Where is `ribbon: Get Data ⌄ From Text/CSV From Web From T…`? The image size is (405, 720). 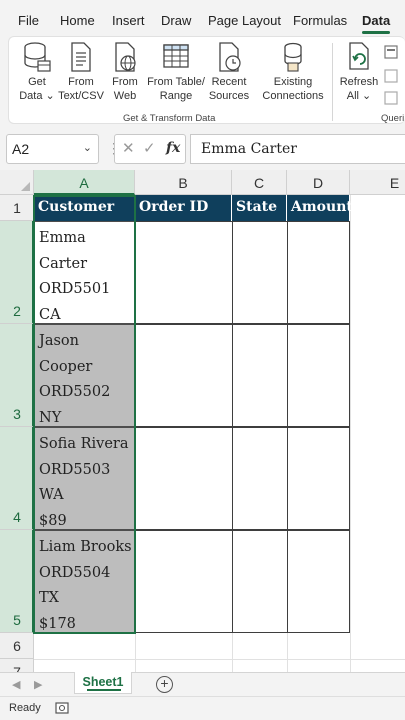 ribbon: Get Data ⌄ From Text/CSV From Web From T… is located at coordinates (202, 81).